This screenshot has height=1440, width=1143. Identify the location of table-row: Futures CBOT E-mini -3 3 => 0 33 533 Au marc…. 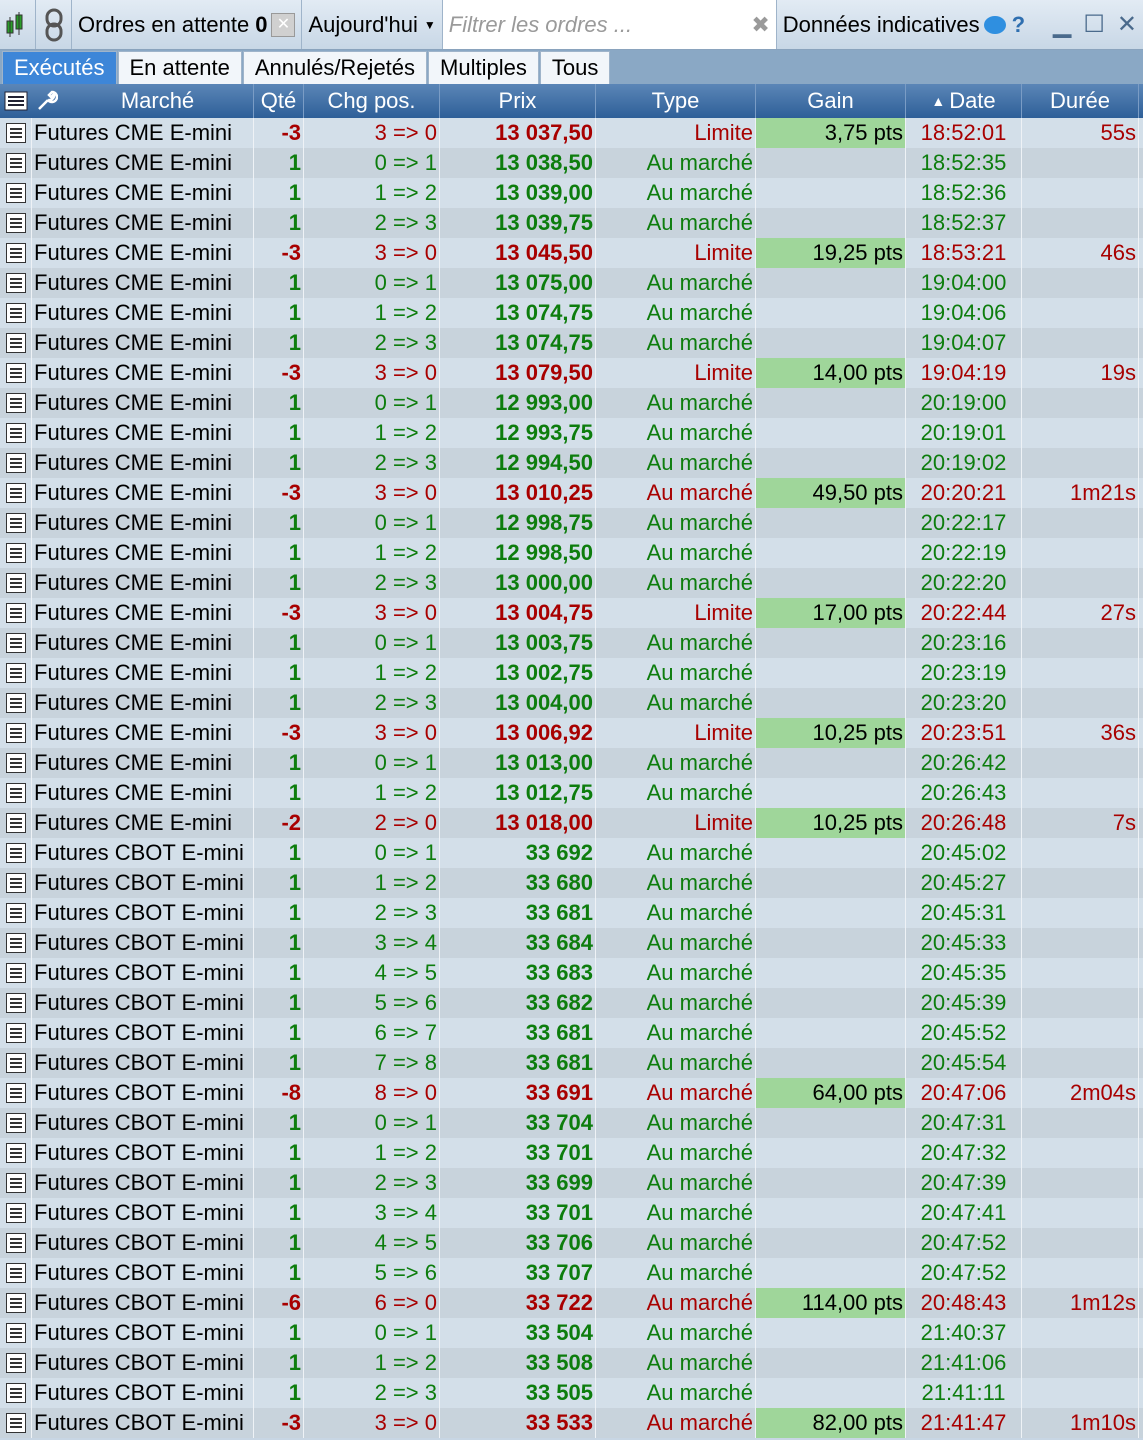
(571, 1423).